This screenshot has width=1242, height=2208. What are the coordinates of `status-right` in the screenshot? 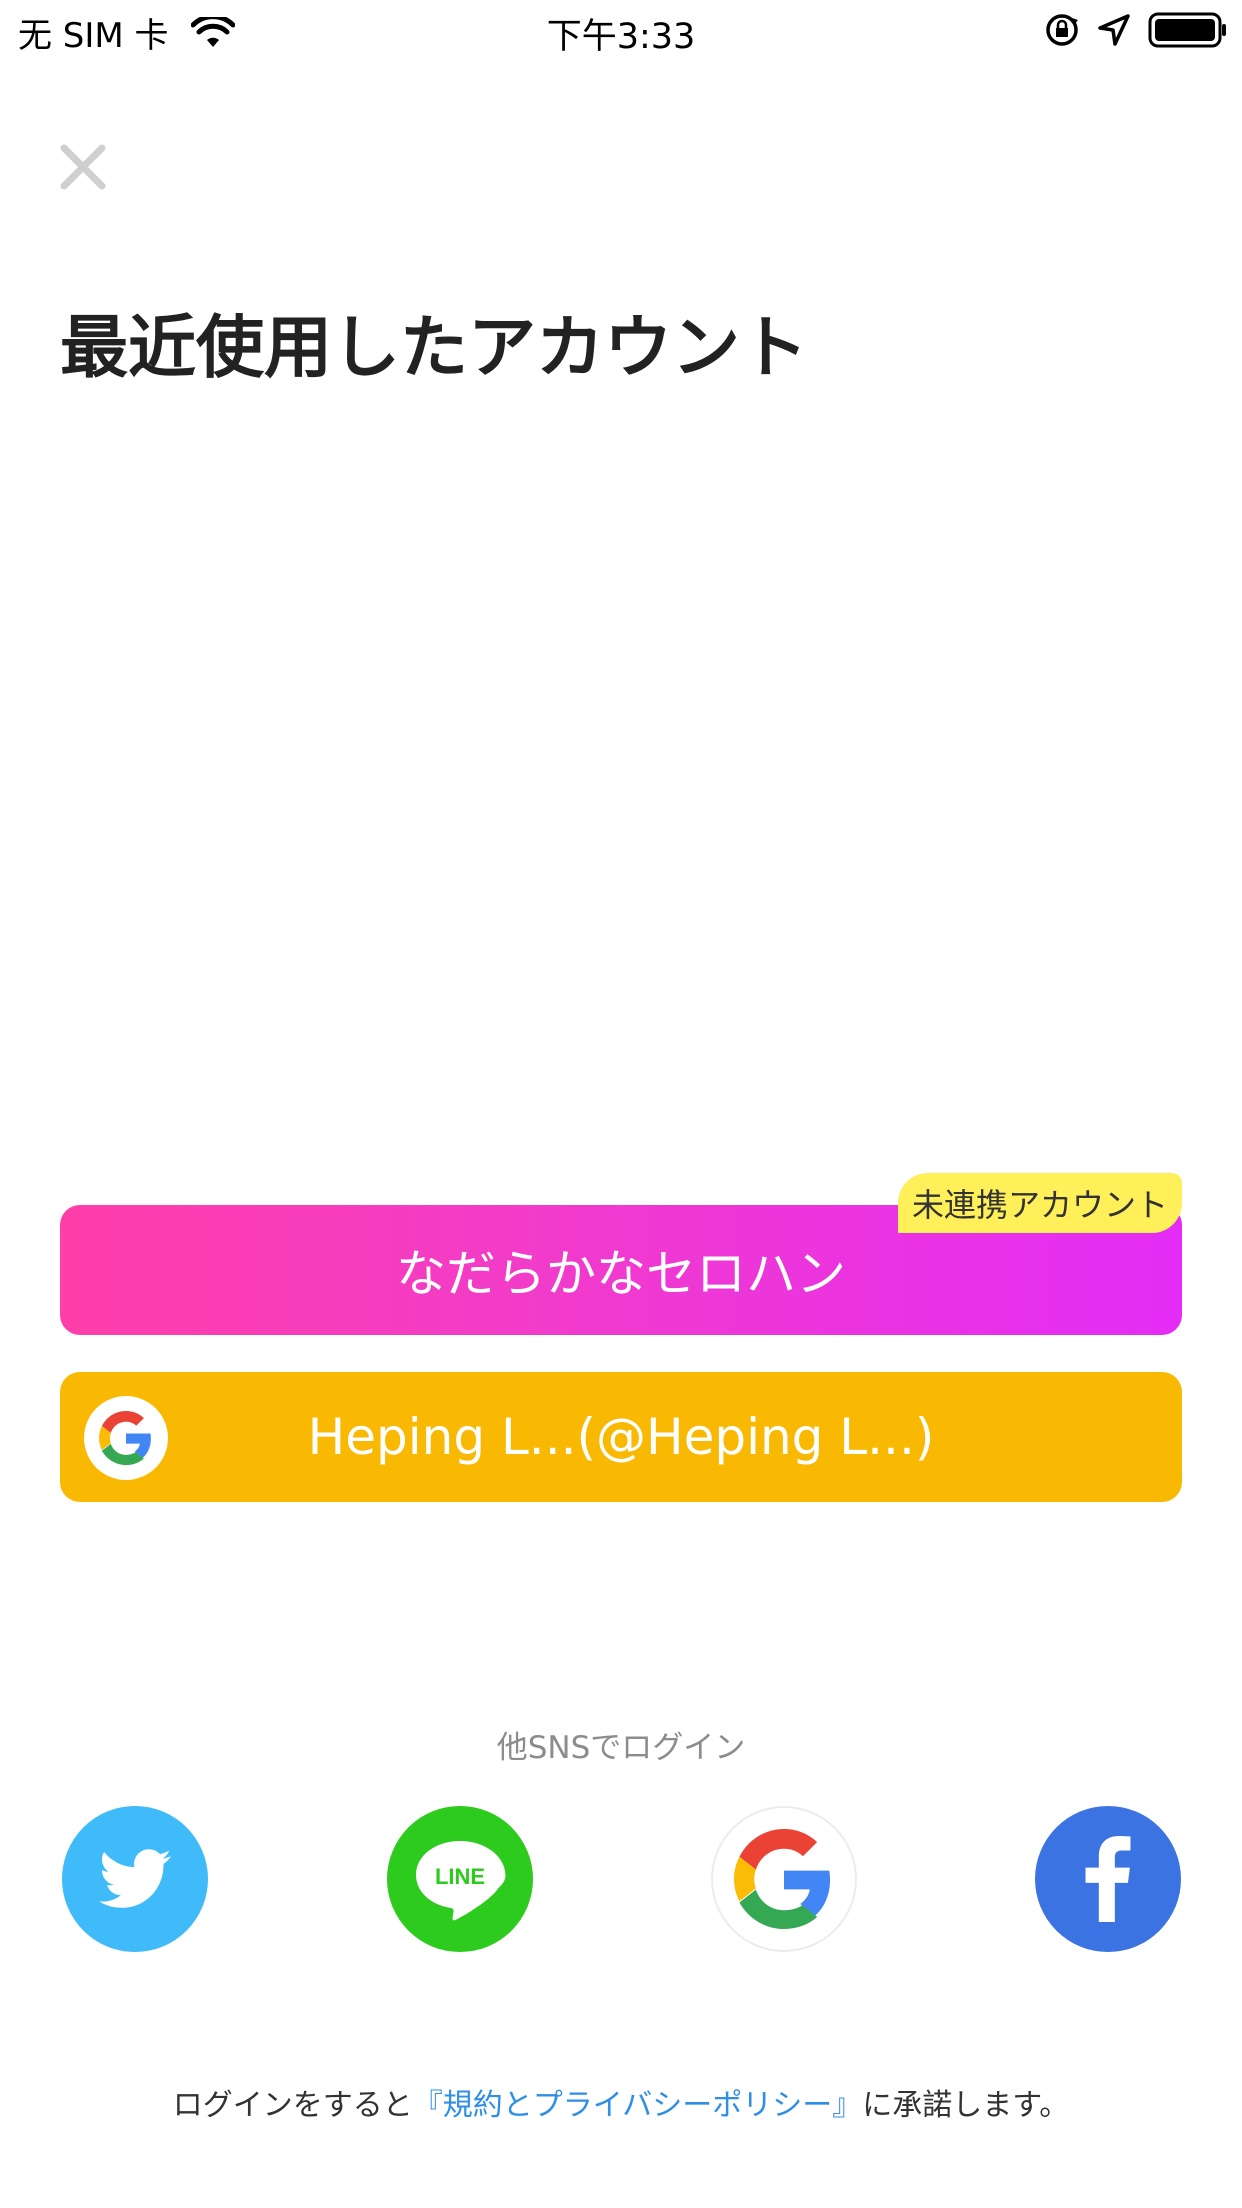 It's located at (1127, 30).